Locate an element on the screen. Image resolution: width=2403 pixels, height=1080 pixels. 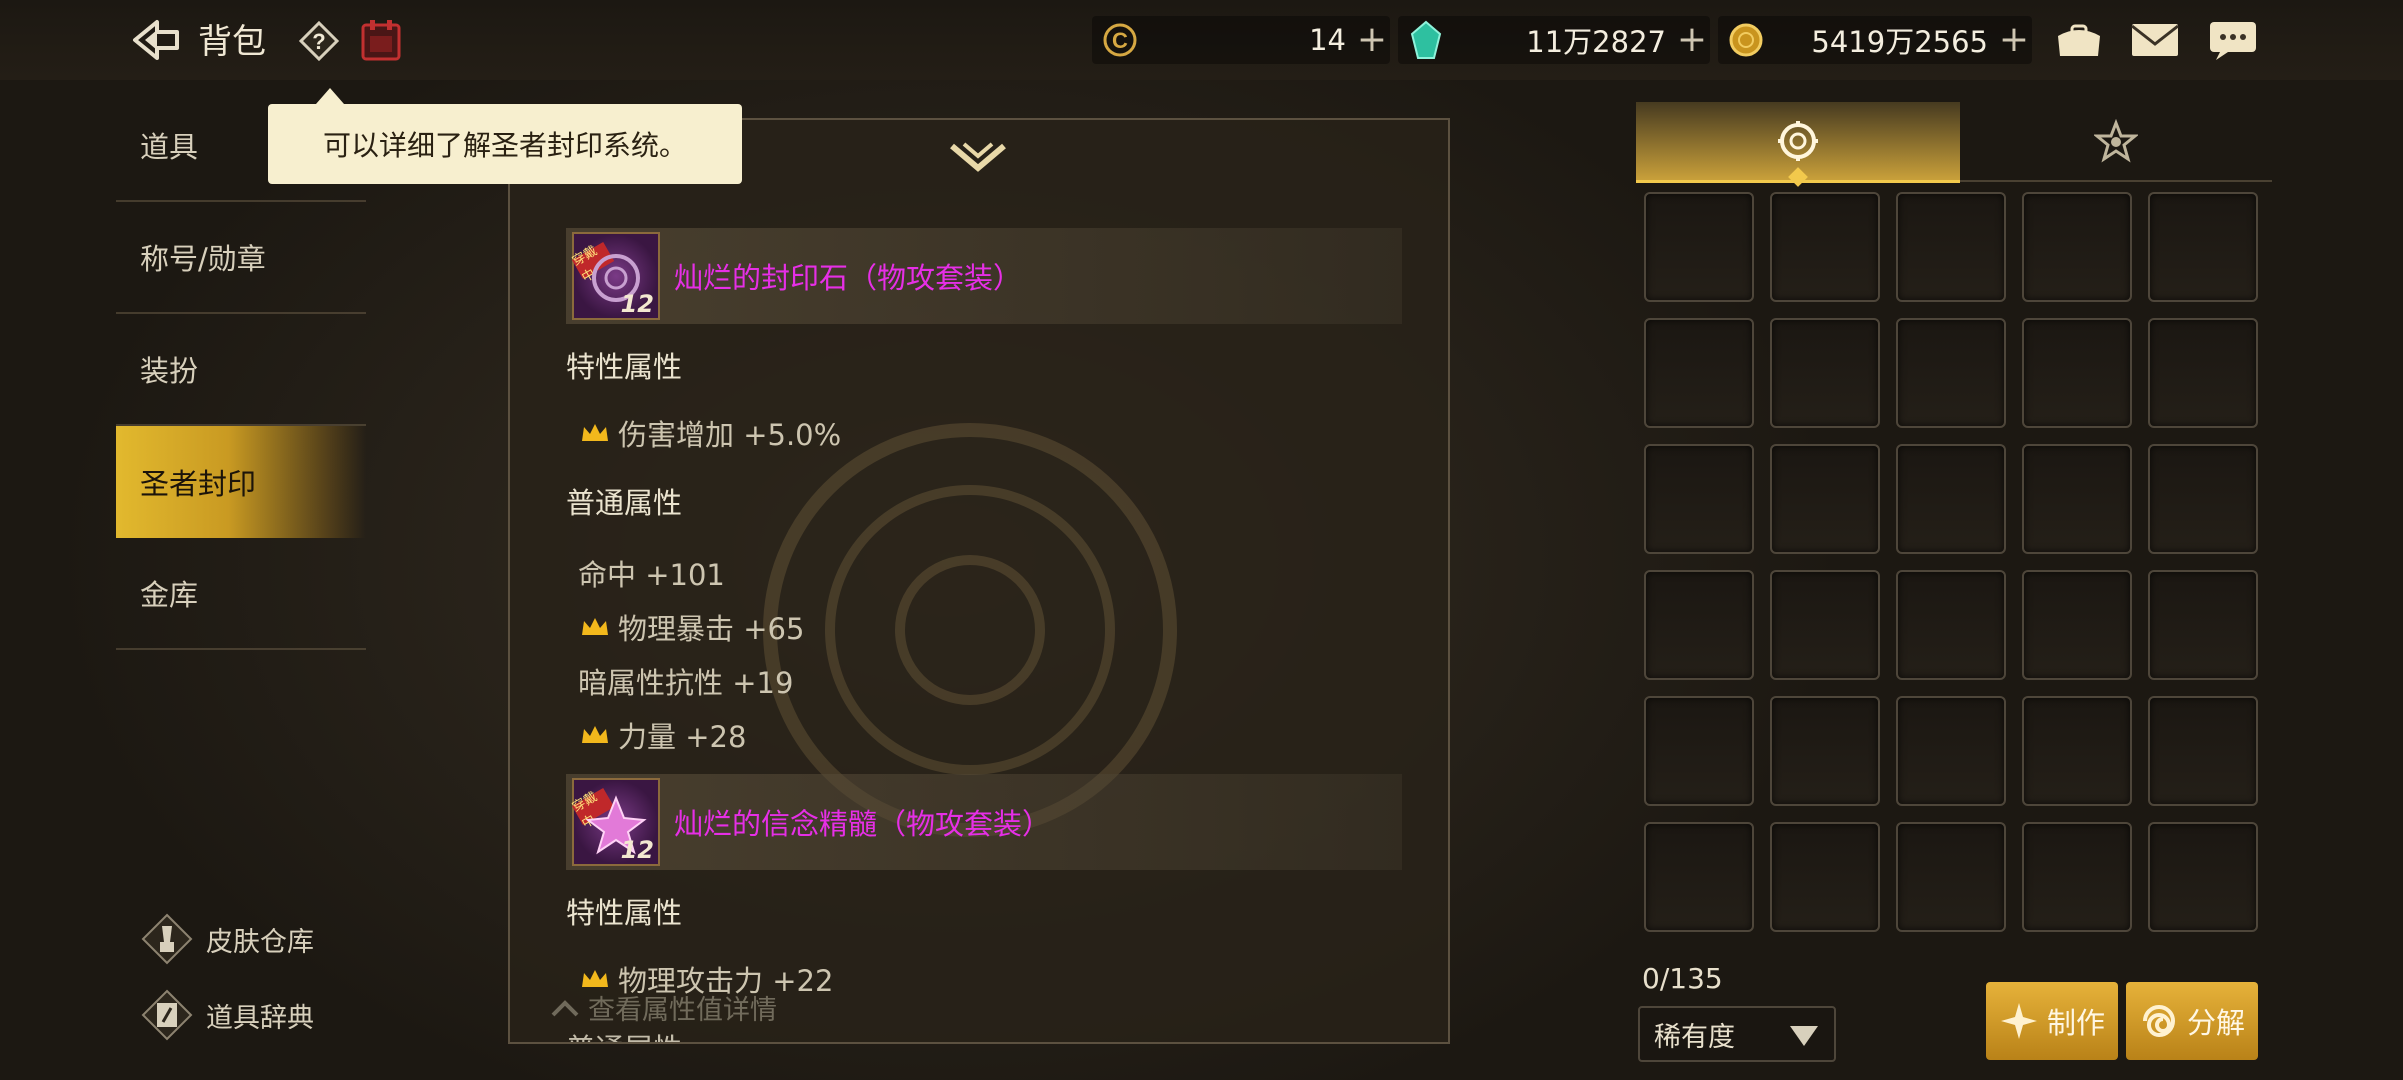
question-icon: ? is located at coordinates (319, 41).